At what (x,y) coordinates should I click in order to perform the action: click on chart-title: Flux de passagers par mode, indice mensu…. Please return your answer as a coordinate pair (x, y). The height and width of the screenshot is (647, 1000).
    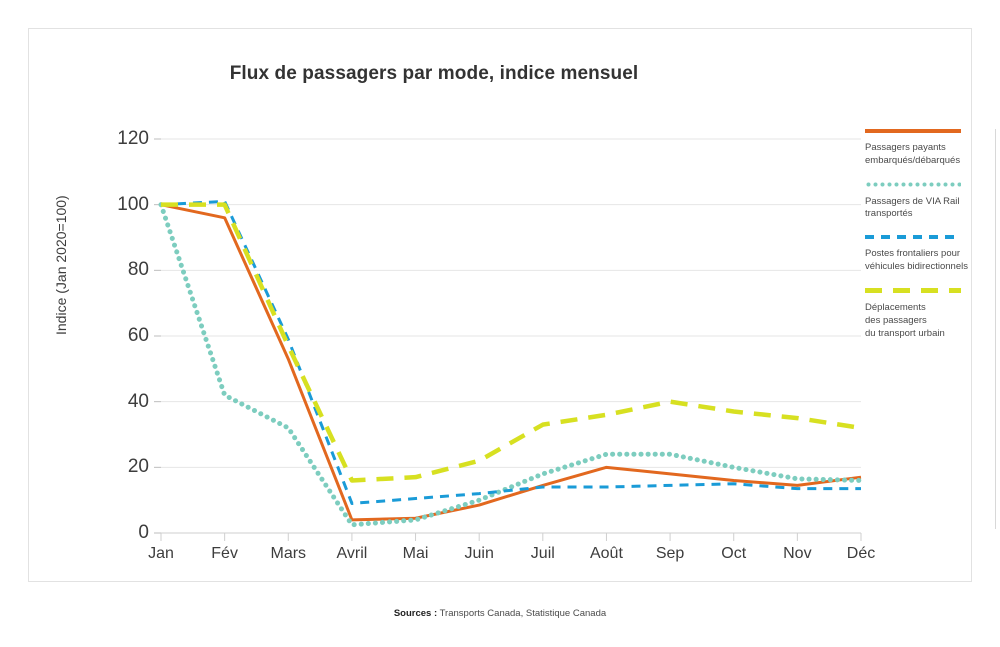
    Looking at the image, I should click on (434, 73).